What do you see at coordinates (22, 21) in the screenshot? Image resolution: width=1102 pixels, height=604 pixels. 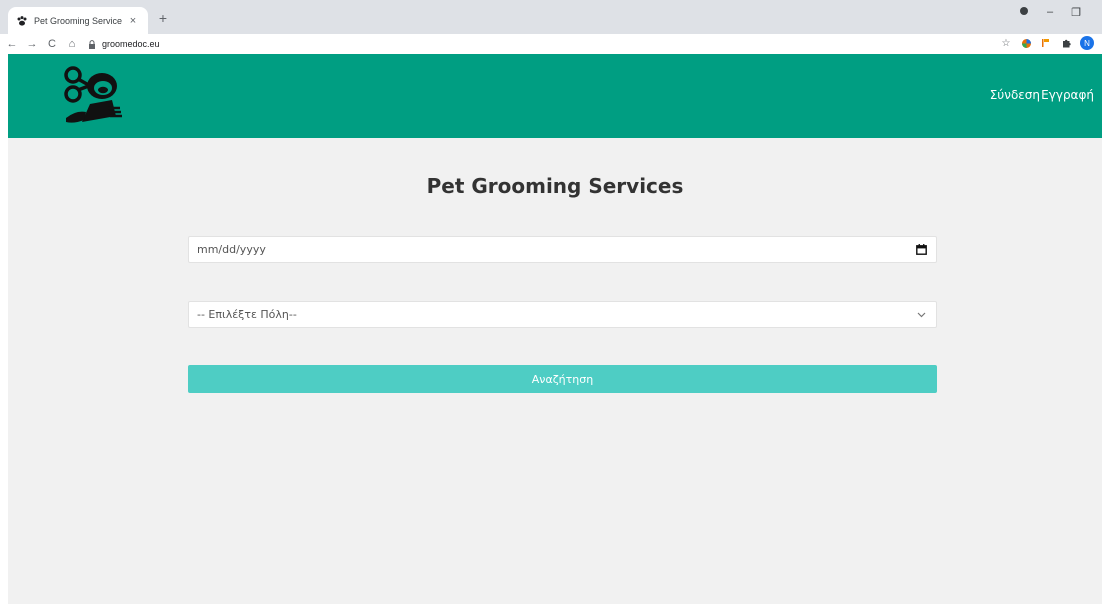 I see `paw-icon` at bounding box center [22, 21].